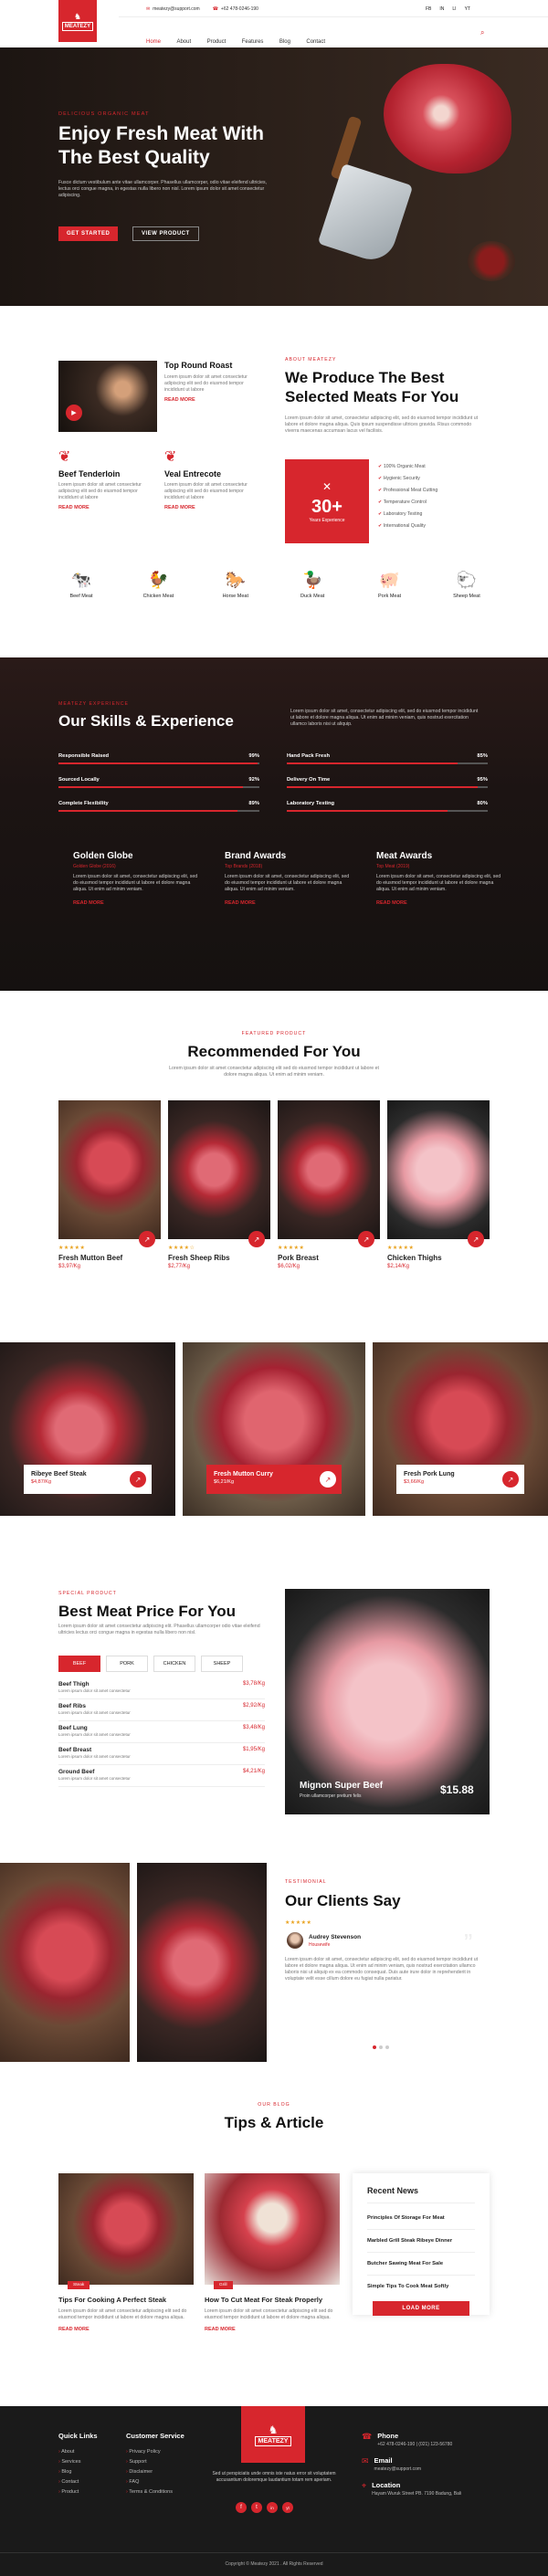  Describe the element at coordinates (287, 2507) in the screenshot. I see `youtube-icon: yt` at that location.